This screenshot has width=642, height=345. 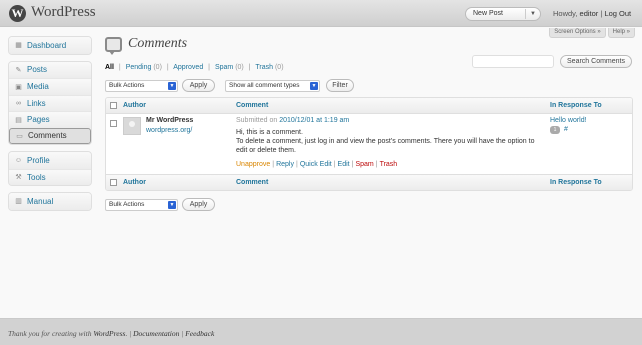 I want to click on menu-item-label: Comments, so click(x=47, y=136).